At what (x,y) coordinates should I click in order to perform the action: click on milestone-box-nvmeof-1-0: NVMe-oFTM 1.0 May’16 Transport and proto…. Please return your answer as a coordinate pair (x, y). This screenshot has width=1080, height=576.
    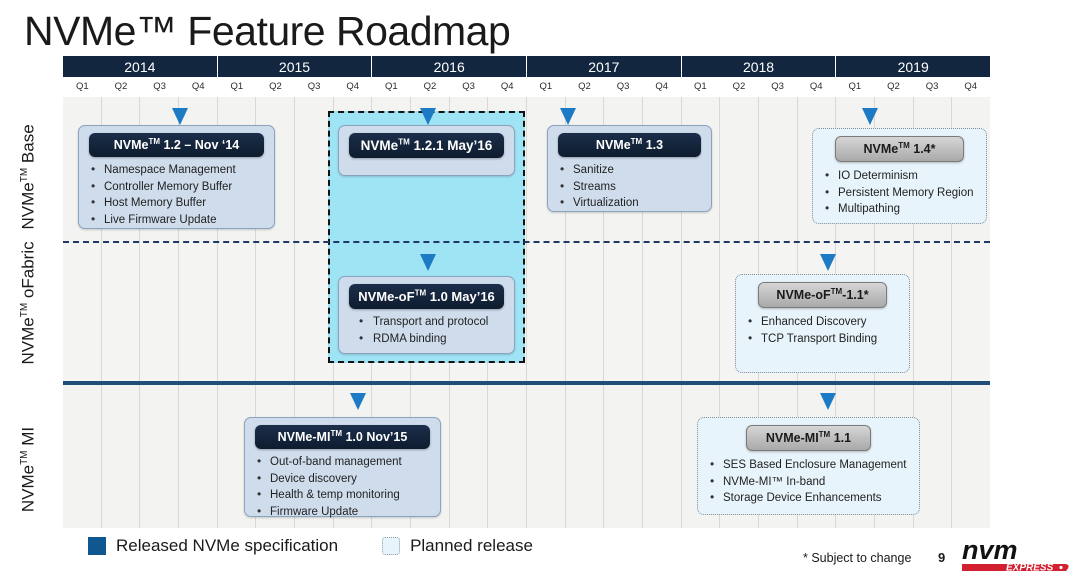
    Looking at the image, I should click on (426, 315).